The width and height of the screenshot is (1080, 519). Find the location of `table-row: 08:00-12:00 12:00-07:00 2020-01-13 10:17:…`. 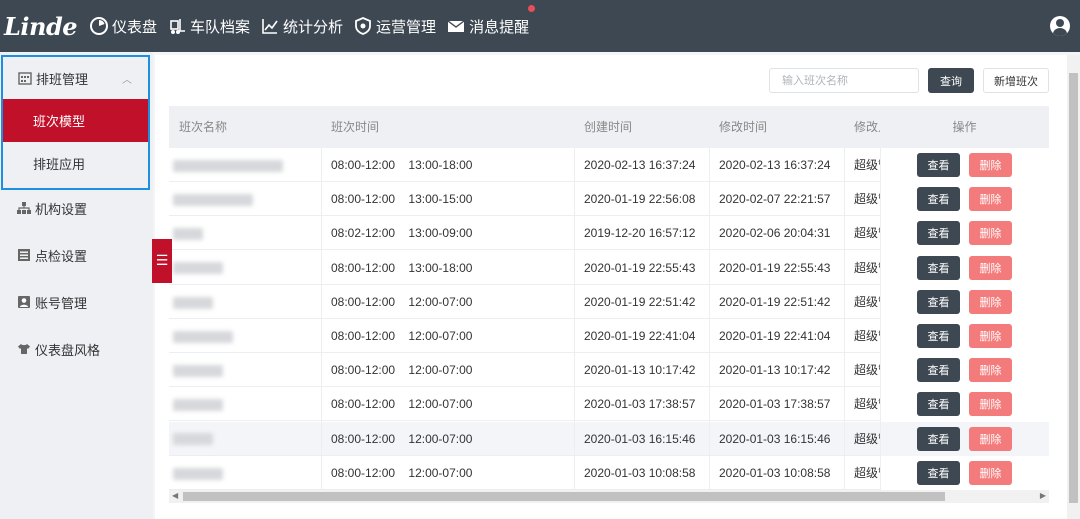

table-row: 08:00-12:00 12:00-07:00 2020-01-13 10:17:… is located at coordinates (609, 370).